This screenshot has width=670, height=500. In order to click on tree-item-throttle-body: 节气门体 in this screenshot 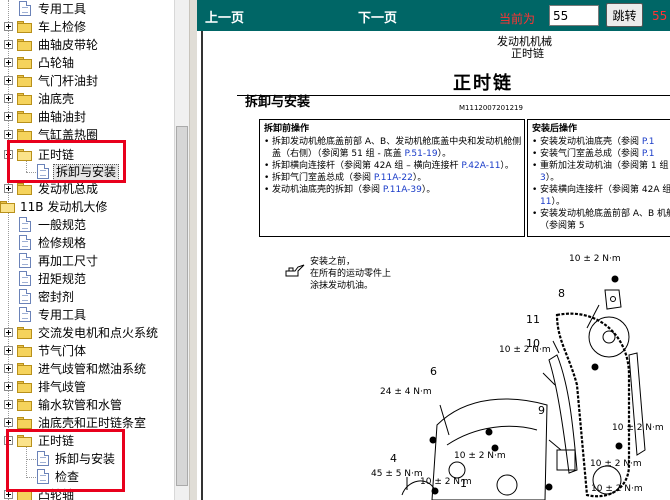, I will do `click(87, 351)`.